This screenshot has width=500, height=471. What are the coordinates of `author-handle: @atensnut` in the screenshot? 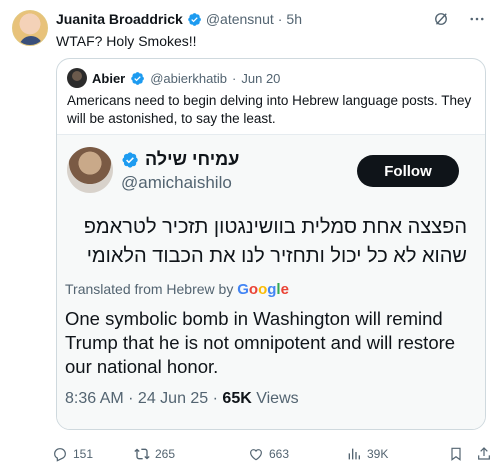 It's located at (240, 19).